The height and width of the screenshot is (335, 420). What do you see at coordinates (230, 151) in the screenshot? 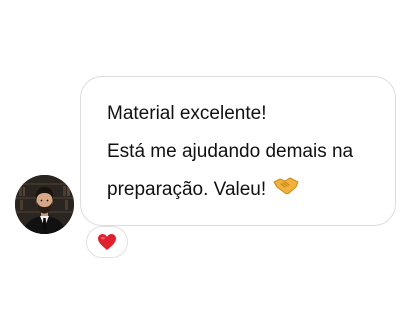
I see `message-line-2: Está me ajudando demais na` at bounding box center [230, 151].